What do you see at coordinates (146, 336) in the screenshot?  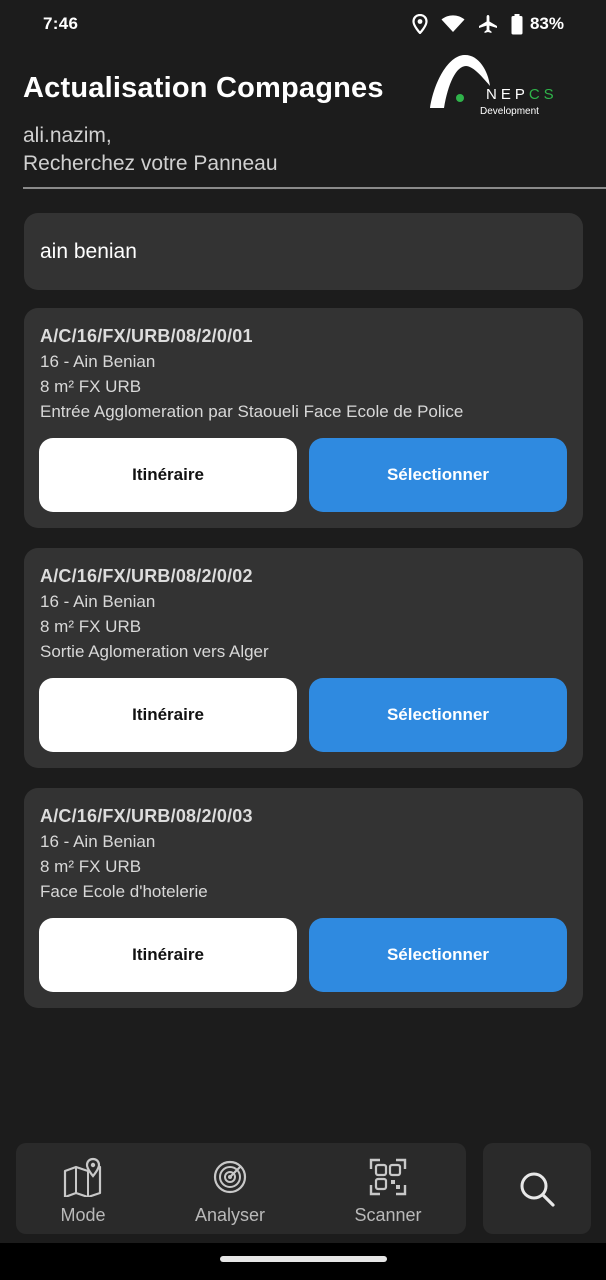 I see `panel-code: A/C/16/FX/URB/08/2/0/01` at bounding box center [146, 336].